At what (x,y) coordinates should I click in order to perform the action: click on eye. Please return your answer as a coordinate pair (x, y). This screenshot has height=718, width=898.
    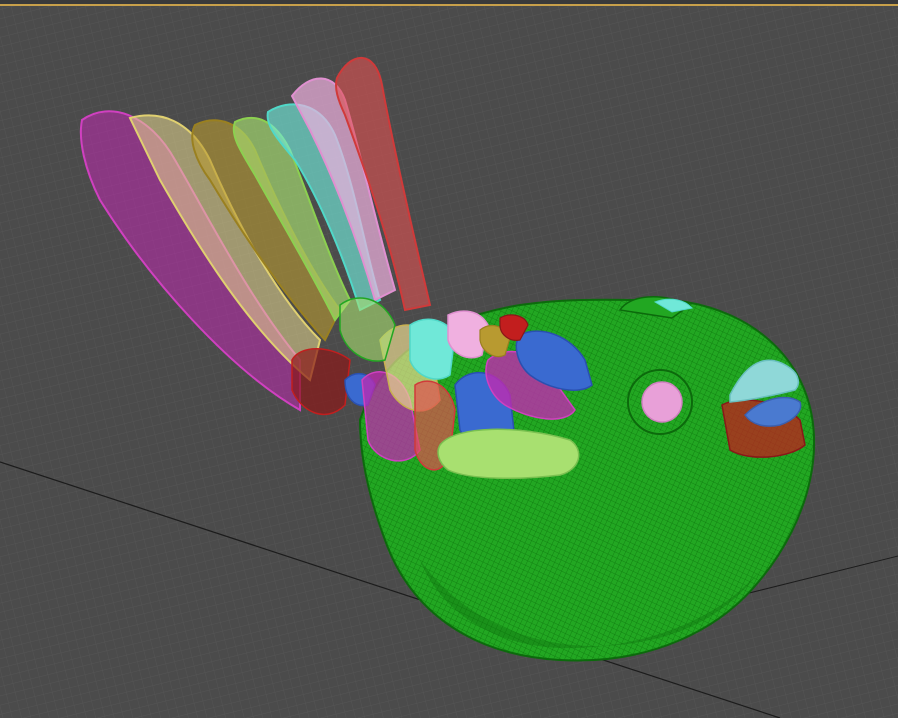
    Looking at the image, I should click on (662, 402).